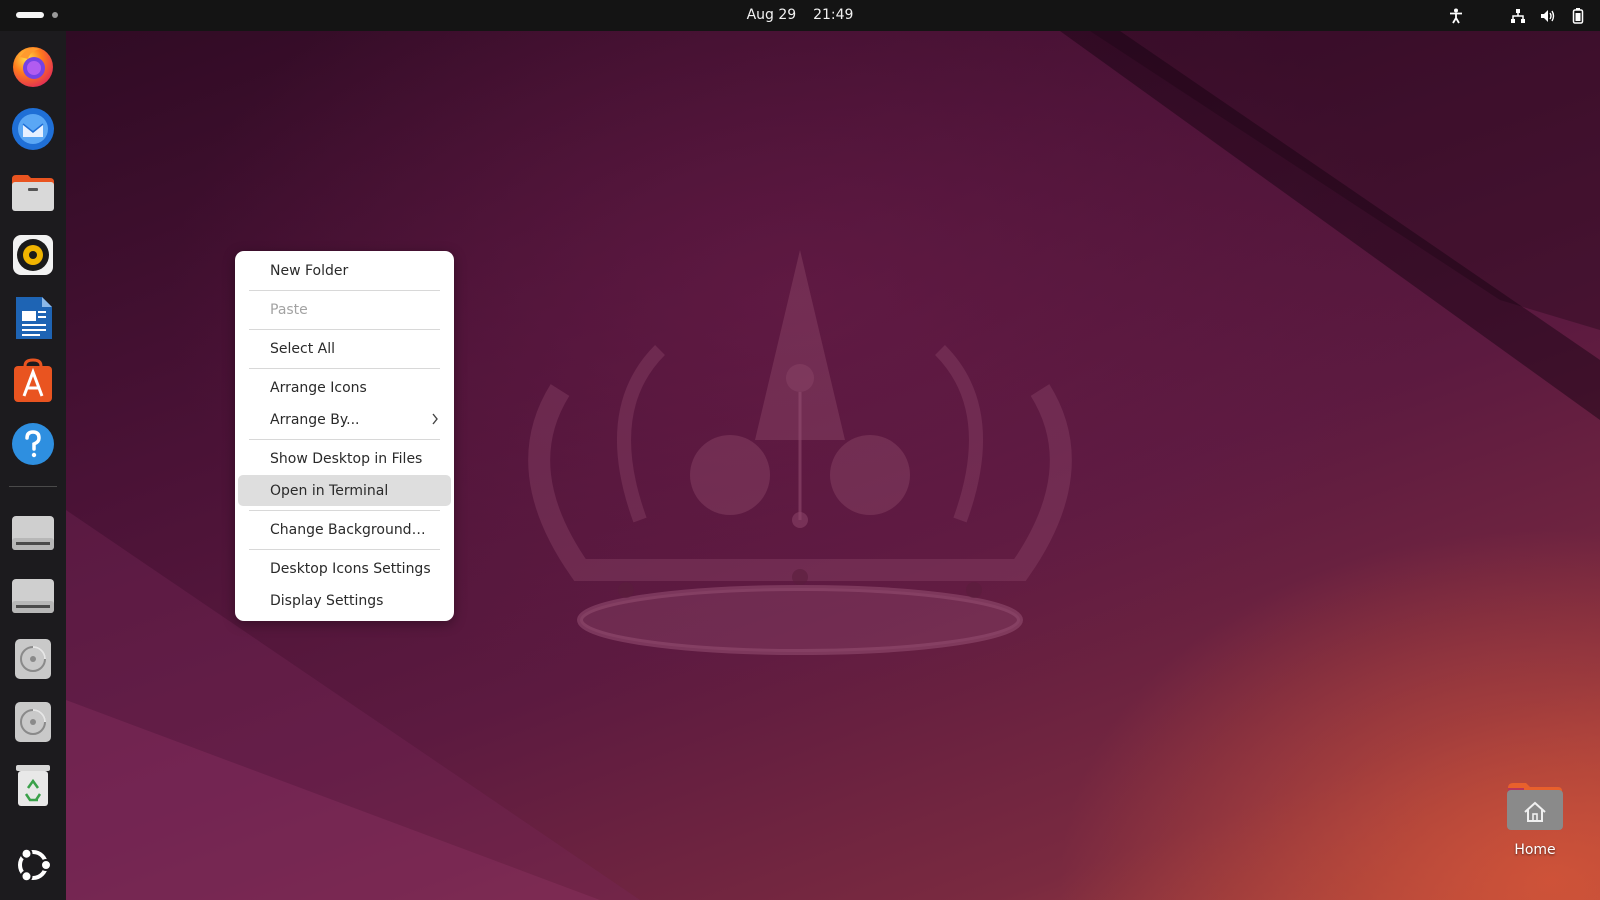 The width and height of the screenshot is (1600, 900). I want to click on desktop-icon-home: Home, so click(1535, 819).